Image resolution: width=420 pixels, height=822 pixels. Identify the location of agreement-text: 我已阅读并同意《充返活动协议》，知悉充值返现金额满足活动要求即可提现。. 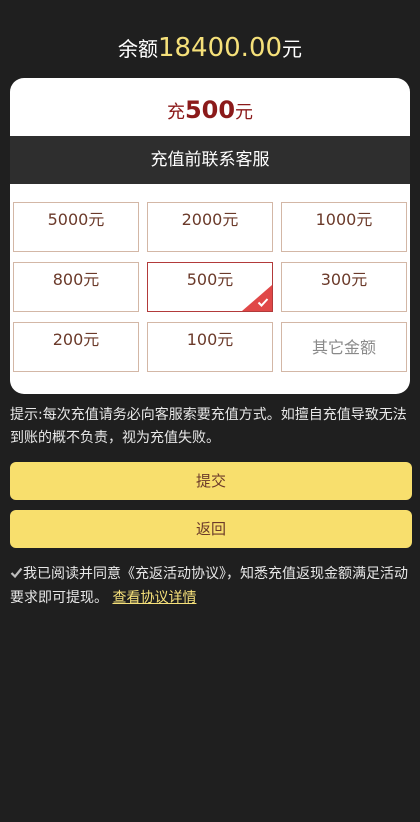
(209, 586).